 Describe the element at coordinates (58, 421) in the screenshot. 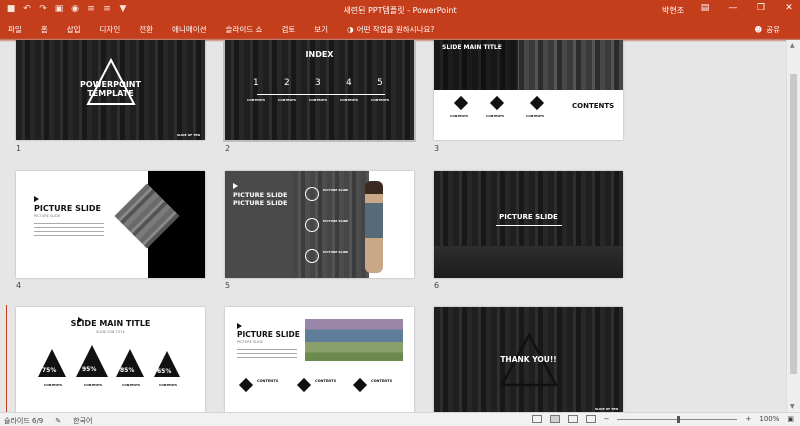

I see `spell-check-icon: ✎` at that location.